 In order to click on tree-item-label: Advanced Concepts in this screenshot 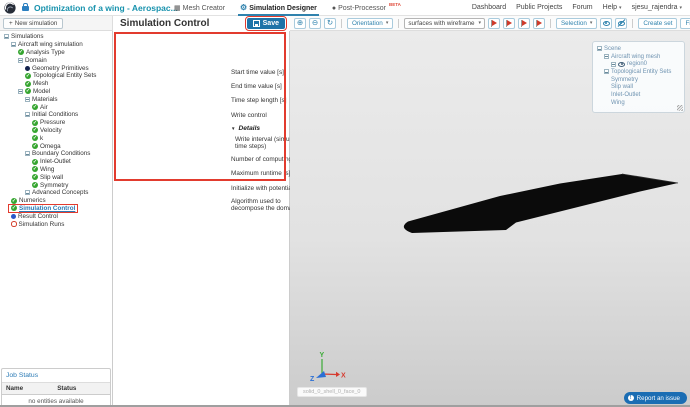, I will do `click(60, 193)`.